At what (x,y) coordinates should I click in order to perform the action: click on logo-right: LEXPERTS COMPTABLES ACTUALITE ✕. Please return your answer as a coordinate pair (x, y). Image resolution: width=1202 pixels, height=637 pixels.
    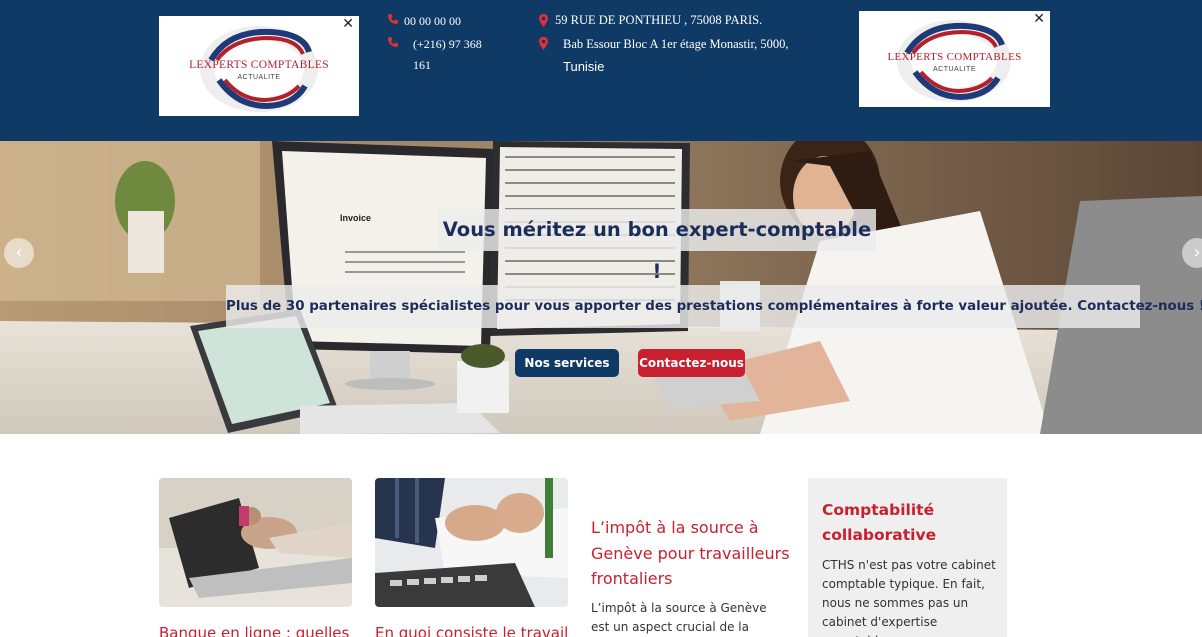
    Looking at the image, I should click on (954, 59).